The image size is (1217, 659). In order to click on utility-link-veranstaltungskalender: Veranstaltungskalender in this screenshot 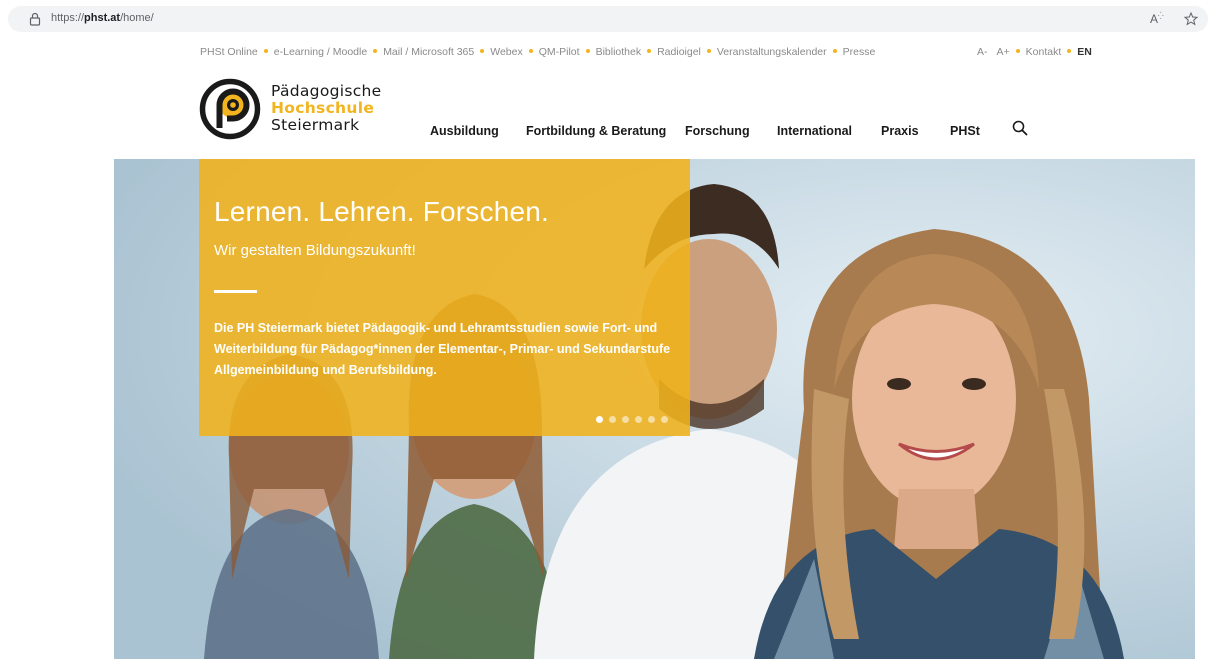, I will do `click(772, 52)`.